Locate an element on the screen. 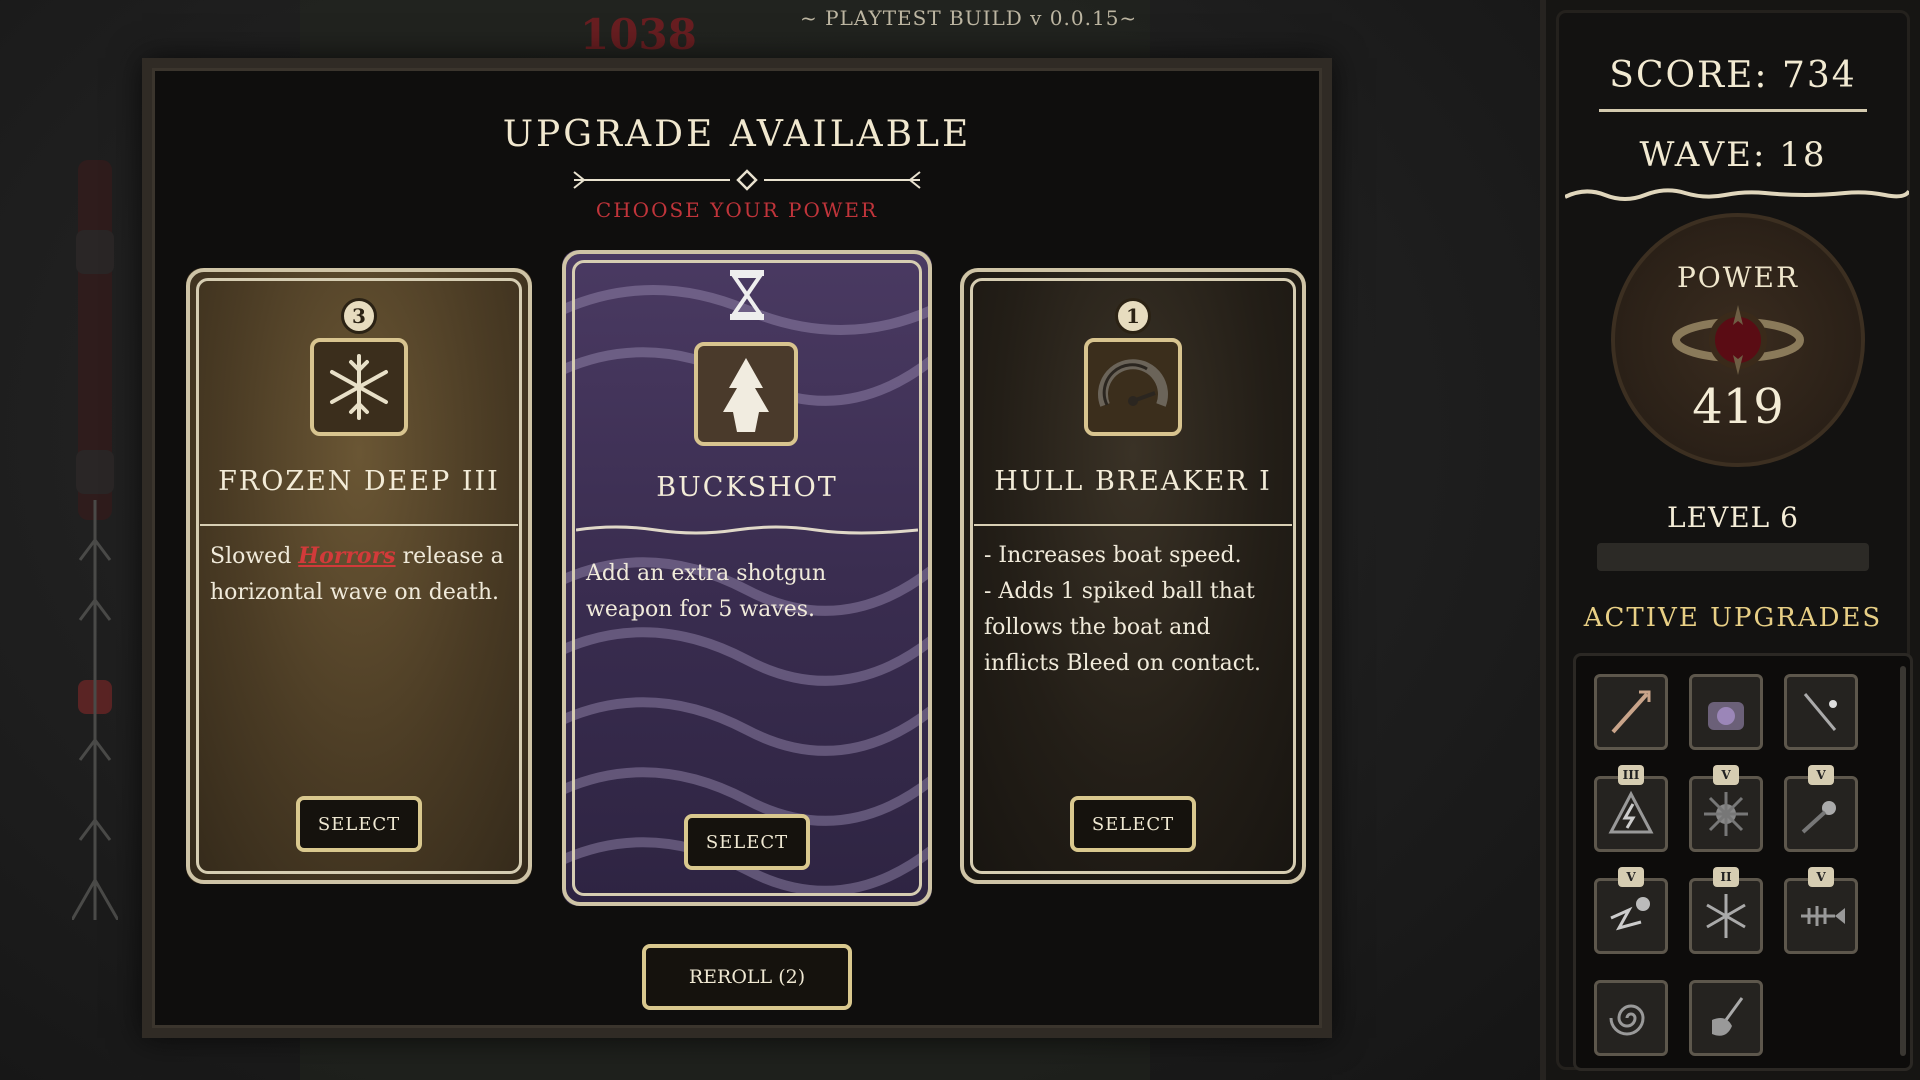  card-title: FROZEN DEEP III is located at coordinates (359, 481).